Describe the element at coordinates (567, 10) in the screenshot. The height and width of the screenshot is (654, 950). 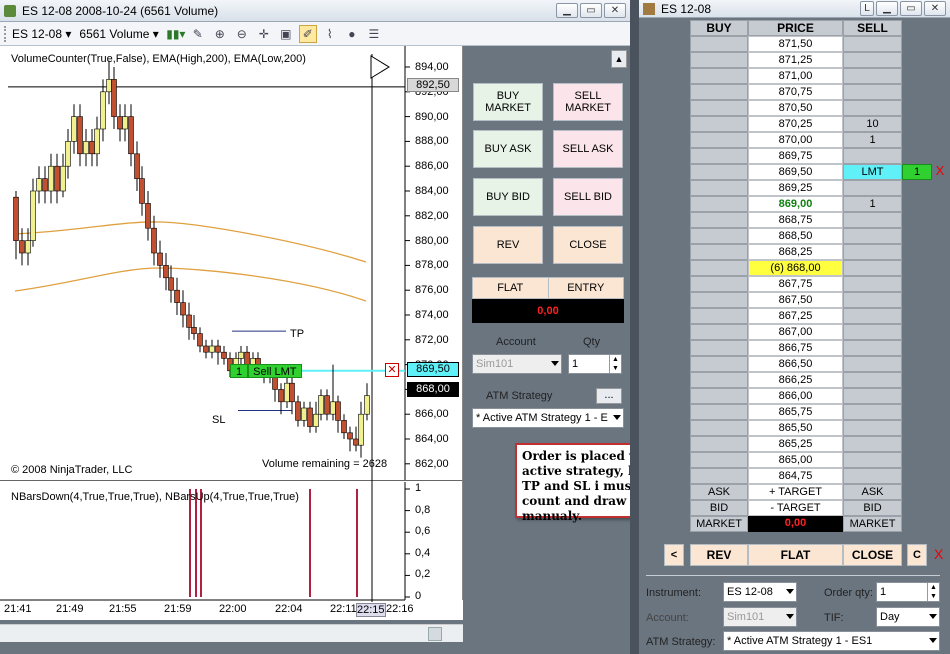
I see `chart-minimize-button: ▁` at that location.